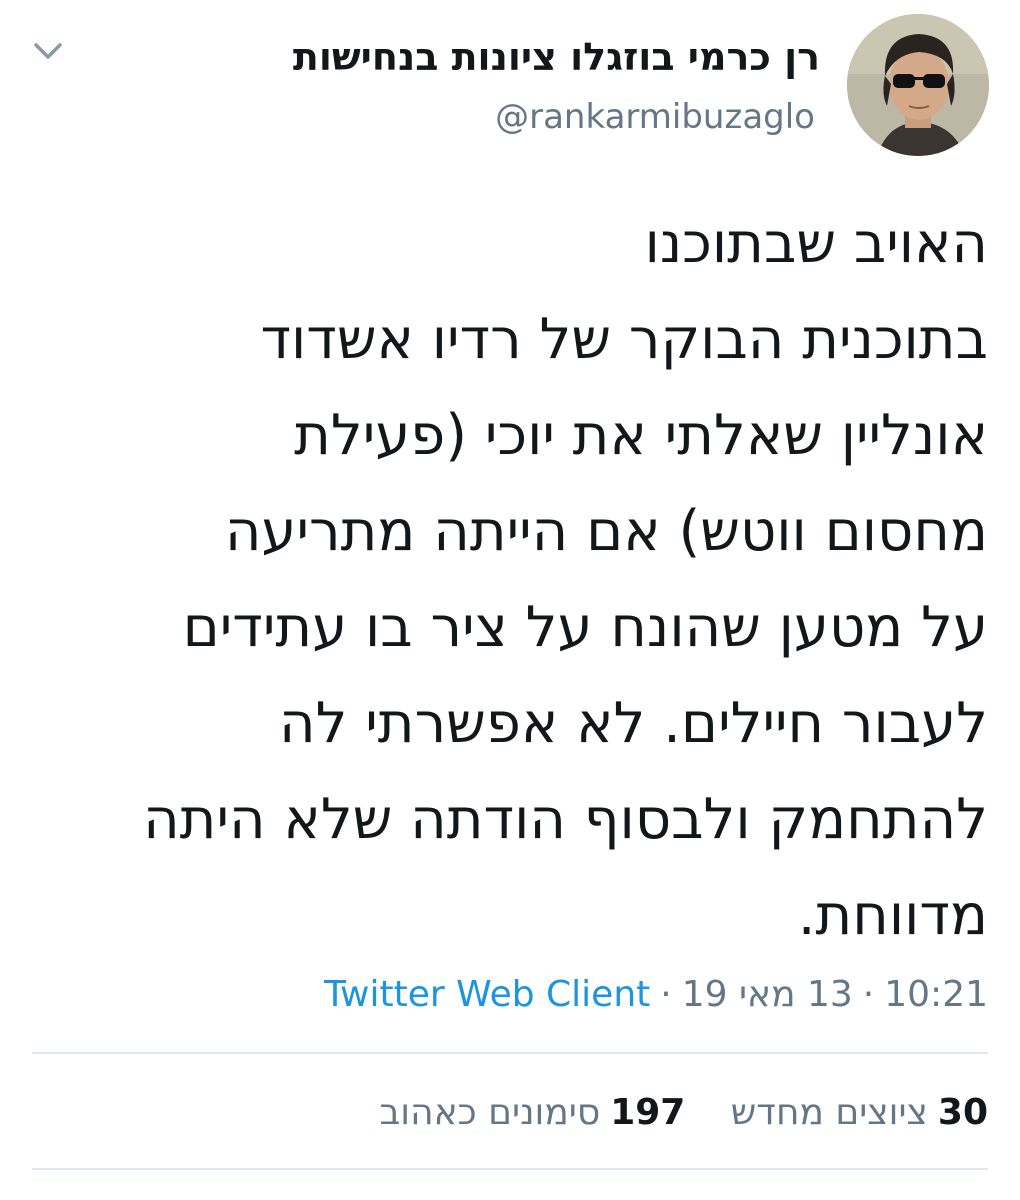 The image size is (1020, 1200). What do you see at coordinates (816, 243) in the screenshot?
I see `tweet-text-line: האויב שבתוכנו` at bounding box center [816, 243].